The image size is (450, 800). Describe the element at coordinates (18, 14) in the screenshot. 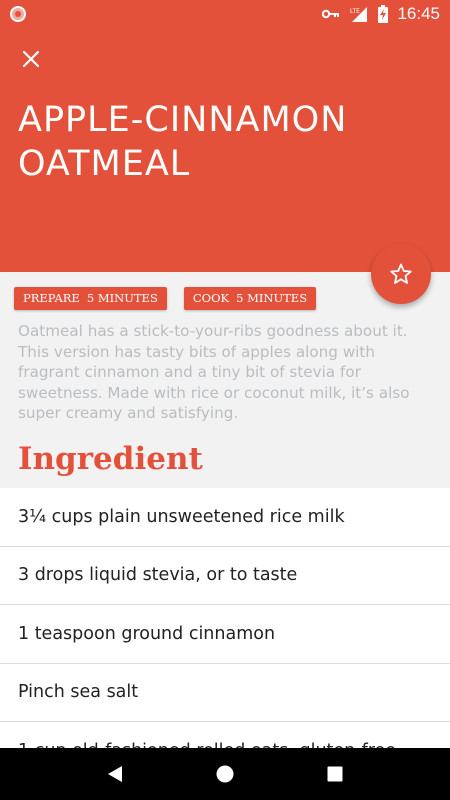

I see `notification-dot-icon` at that location.